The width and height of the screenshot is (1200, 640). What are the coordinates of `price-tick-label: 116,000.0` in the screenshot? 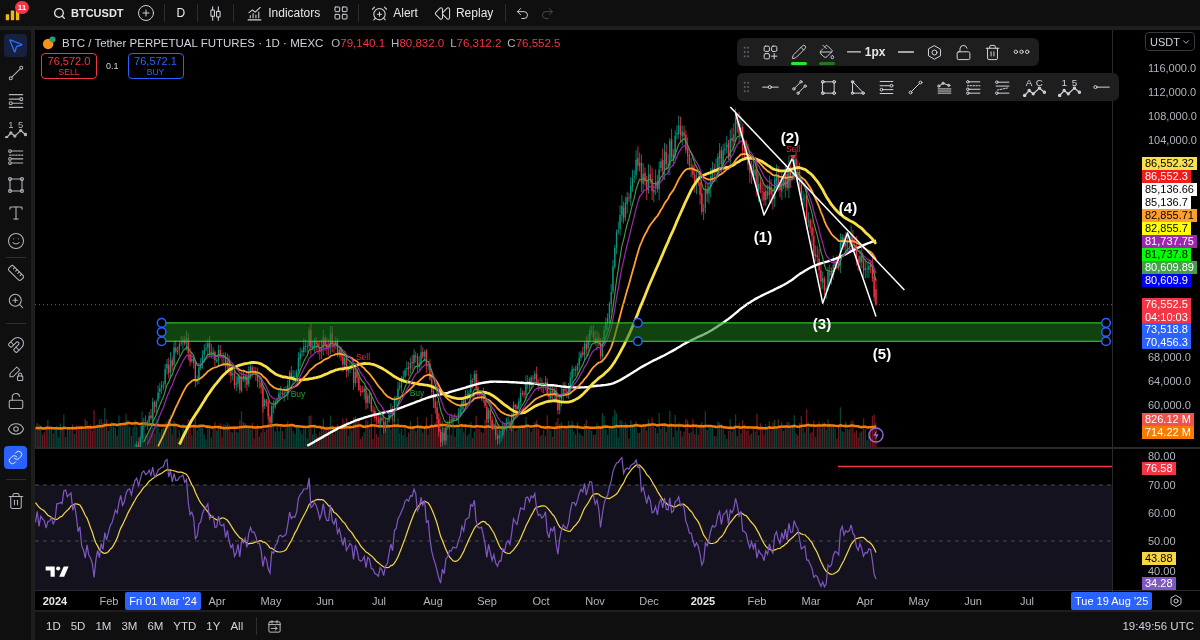 It's located at (1172, 68).